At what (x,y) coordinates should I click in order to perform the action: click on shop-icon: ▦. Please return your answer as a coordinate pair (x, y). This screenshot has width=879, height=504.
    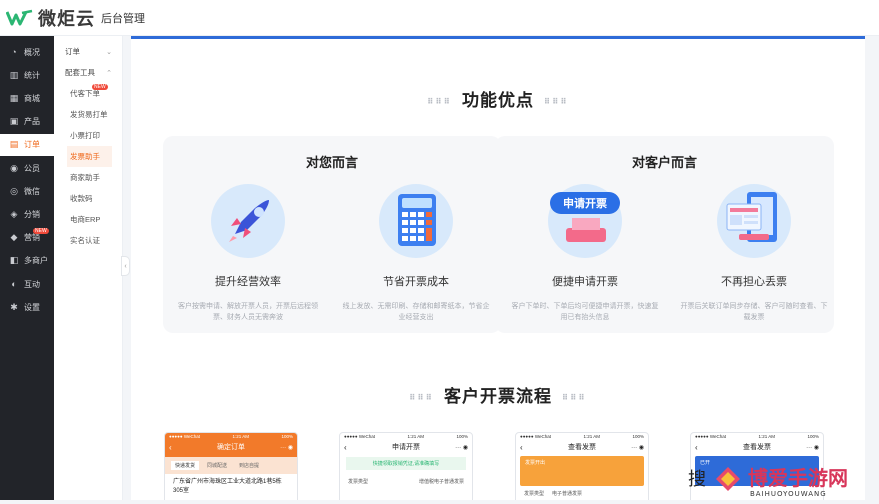
    Looking at the image, I should click on (14, 98).